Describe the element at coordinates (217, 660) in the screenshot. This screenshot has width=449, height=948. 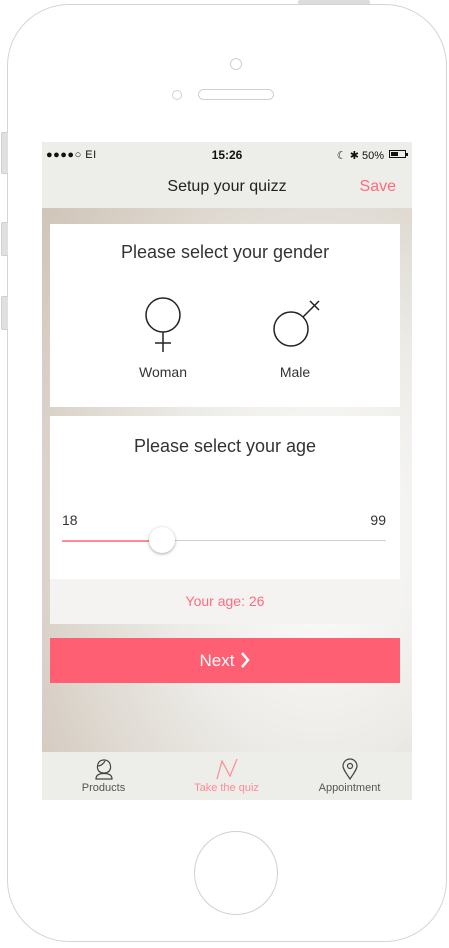
I see `next-button-label: Next` at that location.